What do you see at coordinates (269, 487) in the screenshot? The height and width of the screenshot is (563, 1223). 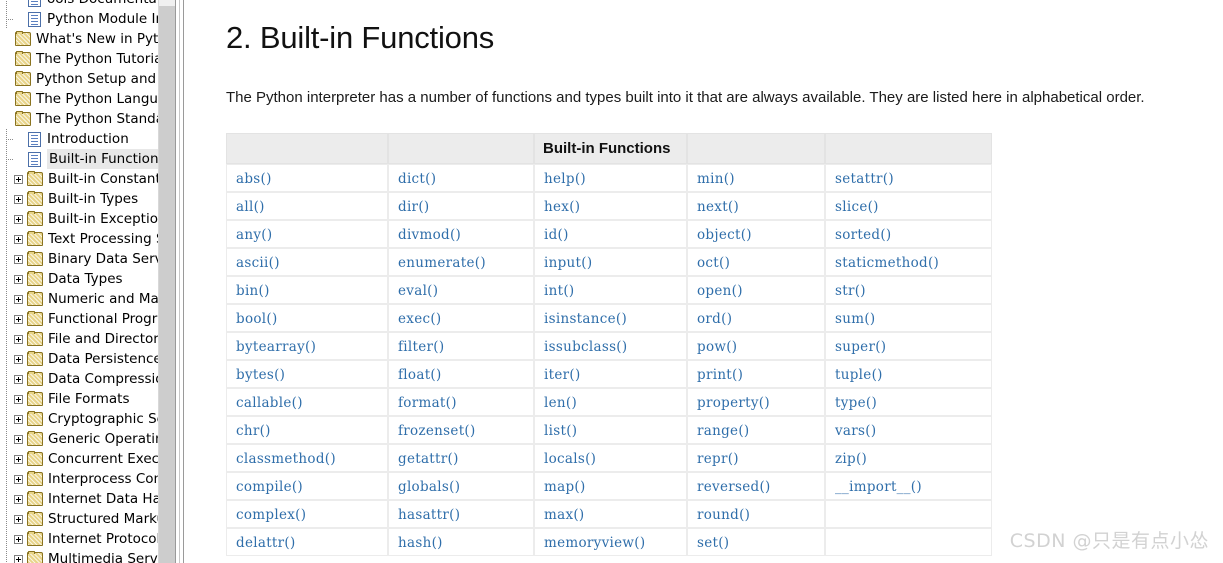 I see `function-link: compile()` at bounding box center [269, 487].